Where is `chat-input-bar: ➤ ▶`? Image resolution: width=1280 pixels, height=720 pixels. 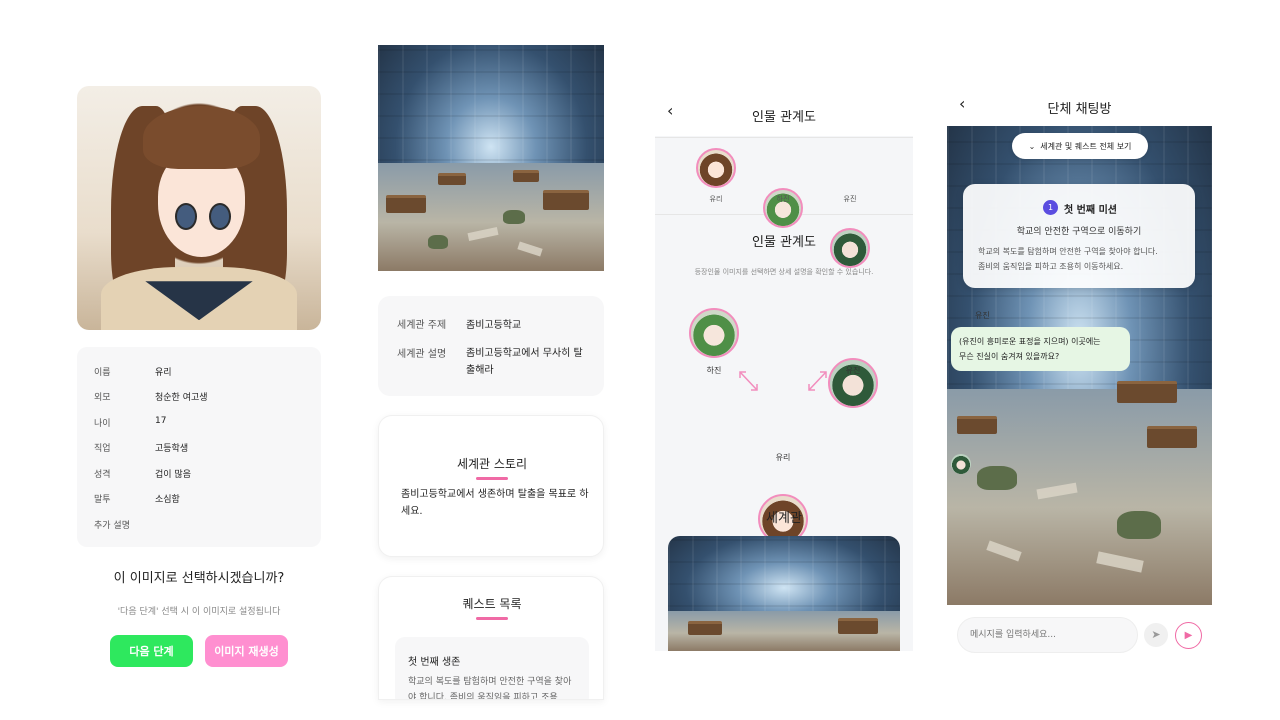 chat-input-bar: ➤ ▶ is located at coordinates (1079, 634).